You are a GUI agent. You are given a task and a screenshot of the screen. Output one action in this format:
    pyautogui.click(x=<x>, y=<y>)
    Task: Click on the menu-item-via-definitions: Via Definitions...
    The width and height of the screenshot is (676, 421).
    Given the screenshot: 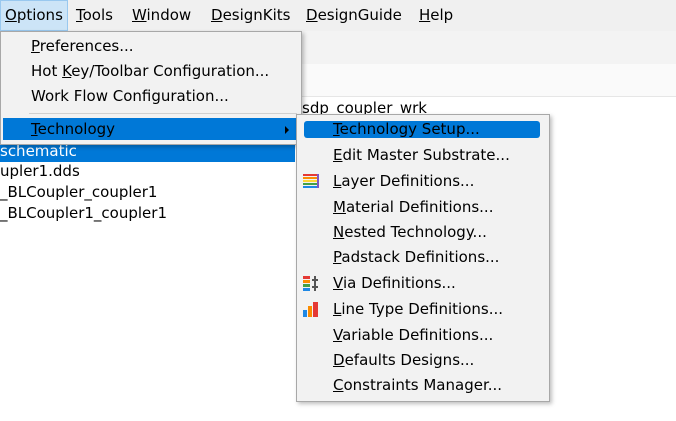 What is the action you would take?
    pyautogui.click(x=422, y=283)
    